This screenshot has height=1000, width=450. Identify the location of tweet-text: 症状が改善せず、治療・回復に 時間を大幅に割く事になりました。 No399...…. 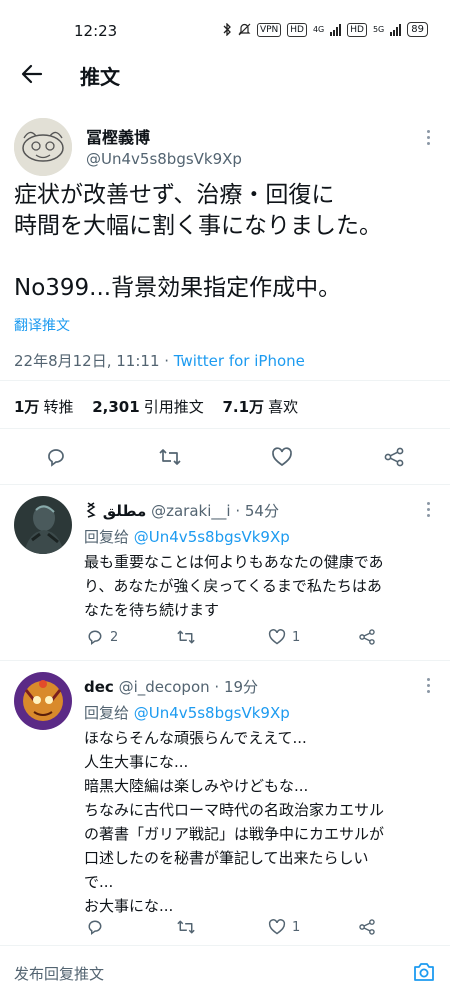
(224, 242).